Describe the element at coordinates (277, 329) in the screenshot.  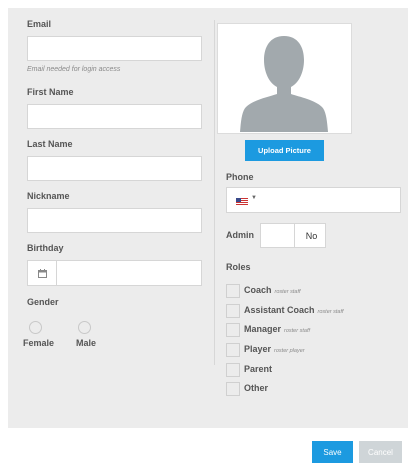
I see `role-manager-label: Manager roster staff` at that location.